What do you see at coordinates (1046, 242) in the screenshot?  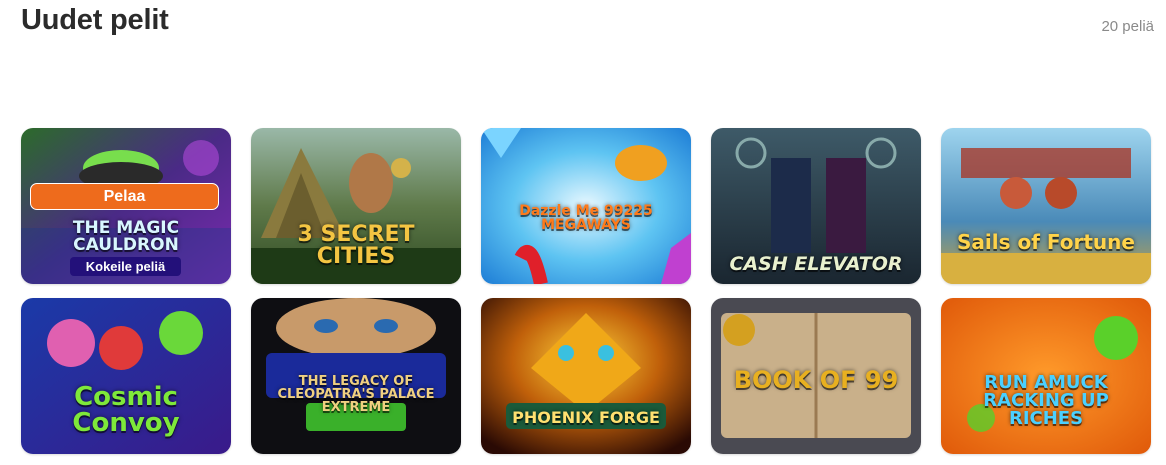 I see `game-title-sails-of-fortune: Sails of Fortune` at bounding box center [1046, 242].